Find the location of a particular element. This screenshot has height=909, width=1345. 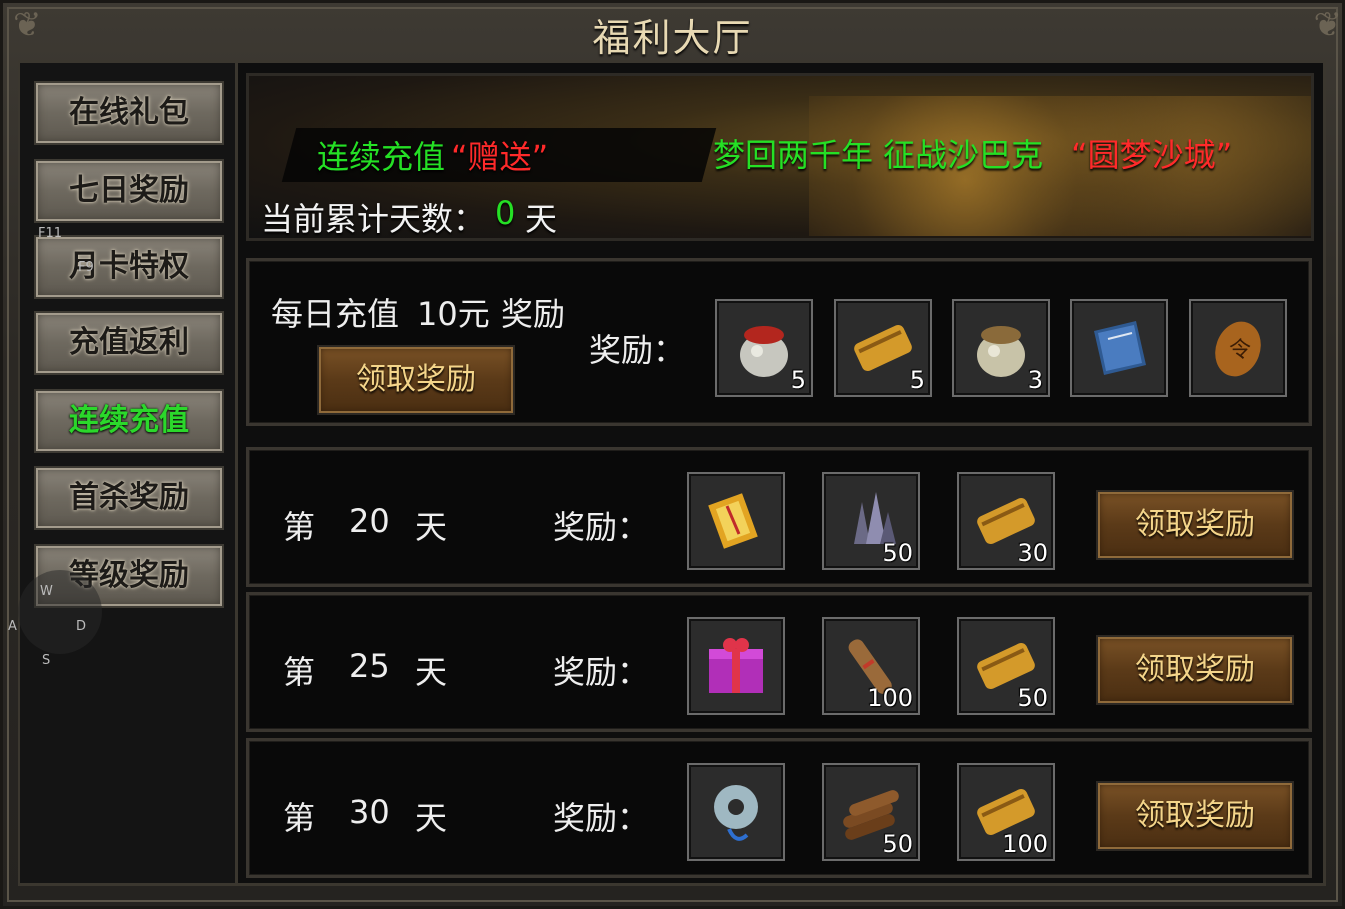

milestone-row-day-30: 第 30 天 奖励： 50 100 领取奖励 is located at coordinates (779, 808).